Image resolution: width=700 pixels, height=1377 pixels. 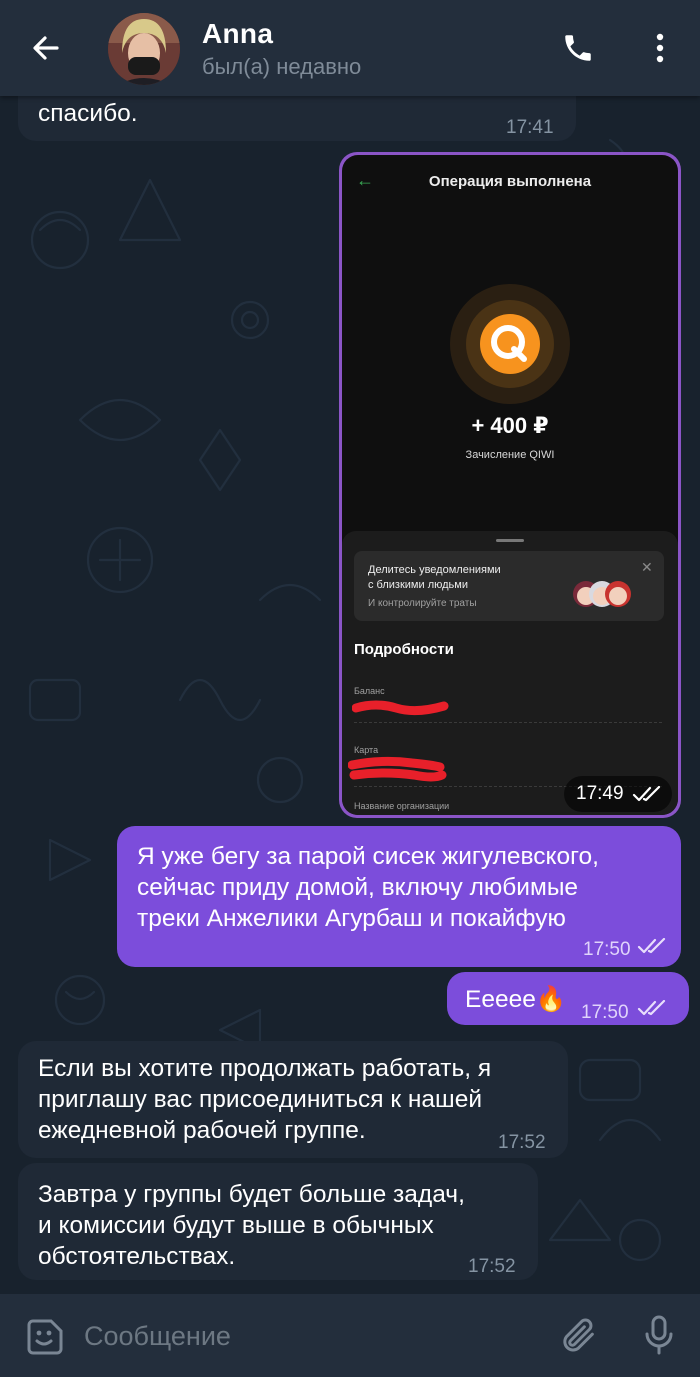 What do you see at coordinates (508, 722) in the screenshot?
I see `divider` at bounding box center [508, 722].